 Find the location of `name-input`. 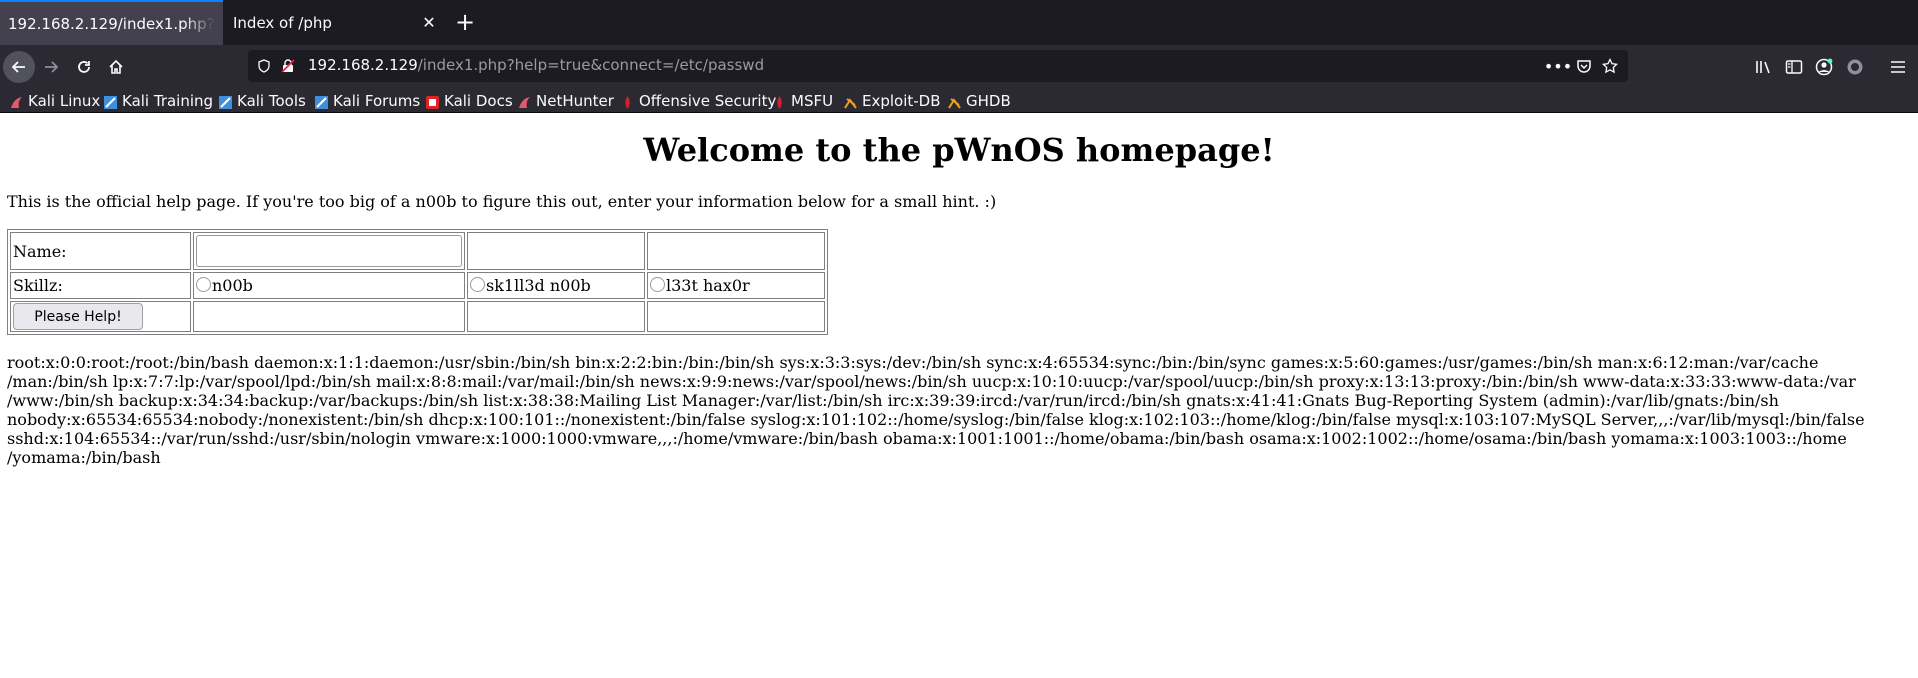

name-input is located at coordinates (329, 251).